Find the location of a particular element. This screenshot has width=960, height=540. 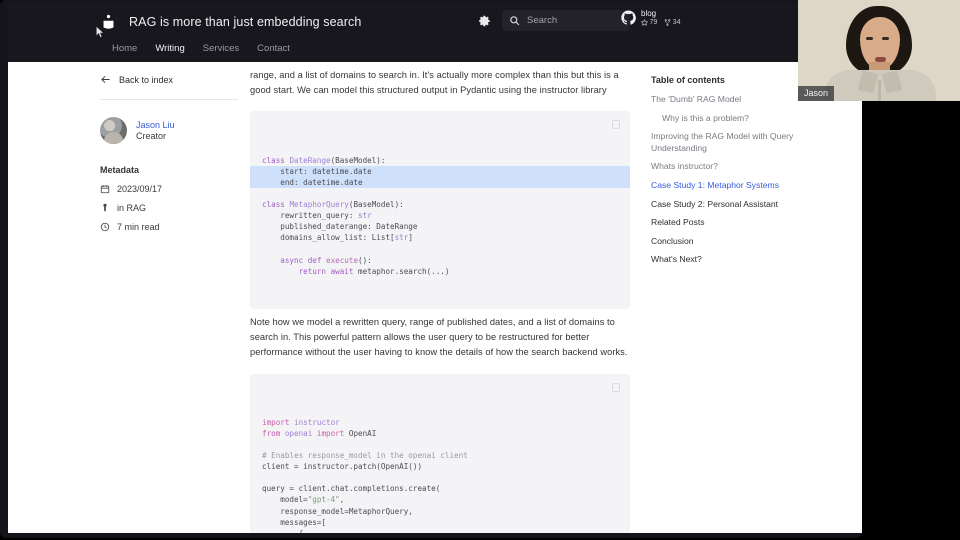

github-fork-count: 34 is located at coordinates (676, 22).